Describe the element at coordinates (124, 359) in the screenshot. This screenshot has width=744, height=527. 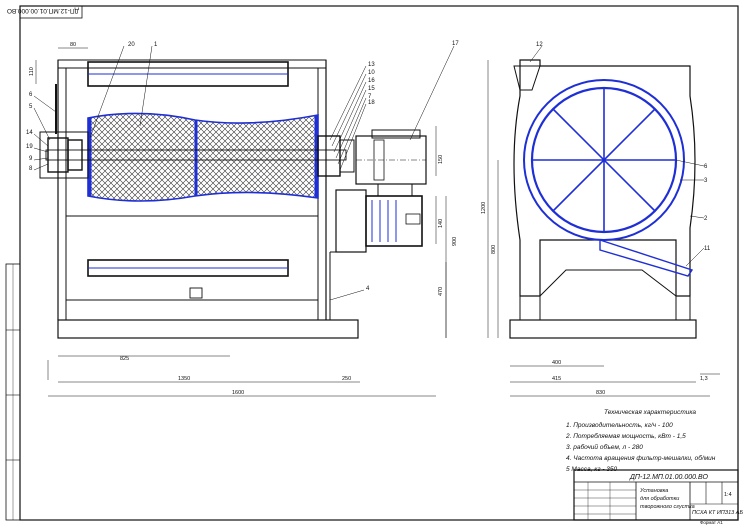
I see `dim-825: 825` at that location.